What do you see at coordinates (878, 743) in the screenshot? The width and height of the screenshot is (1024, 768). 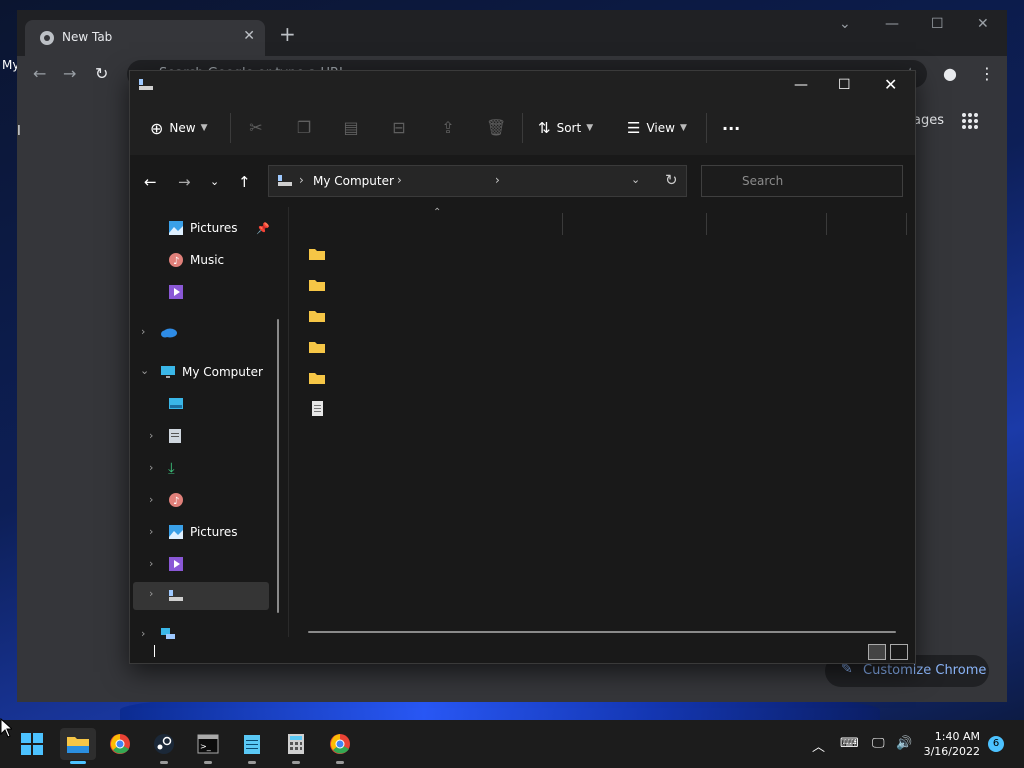 I see `network-icon: 🖵` at bounding box center [878, 743].